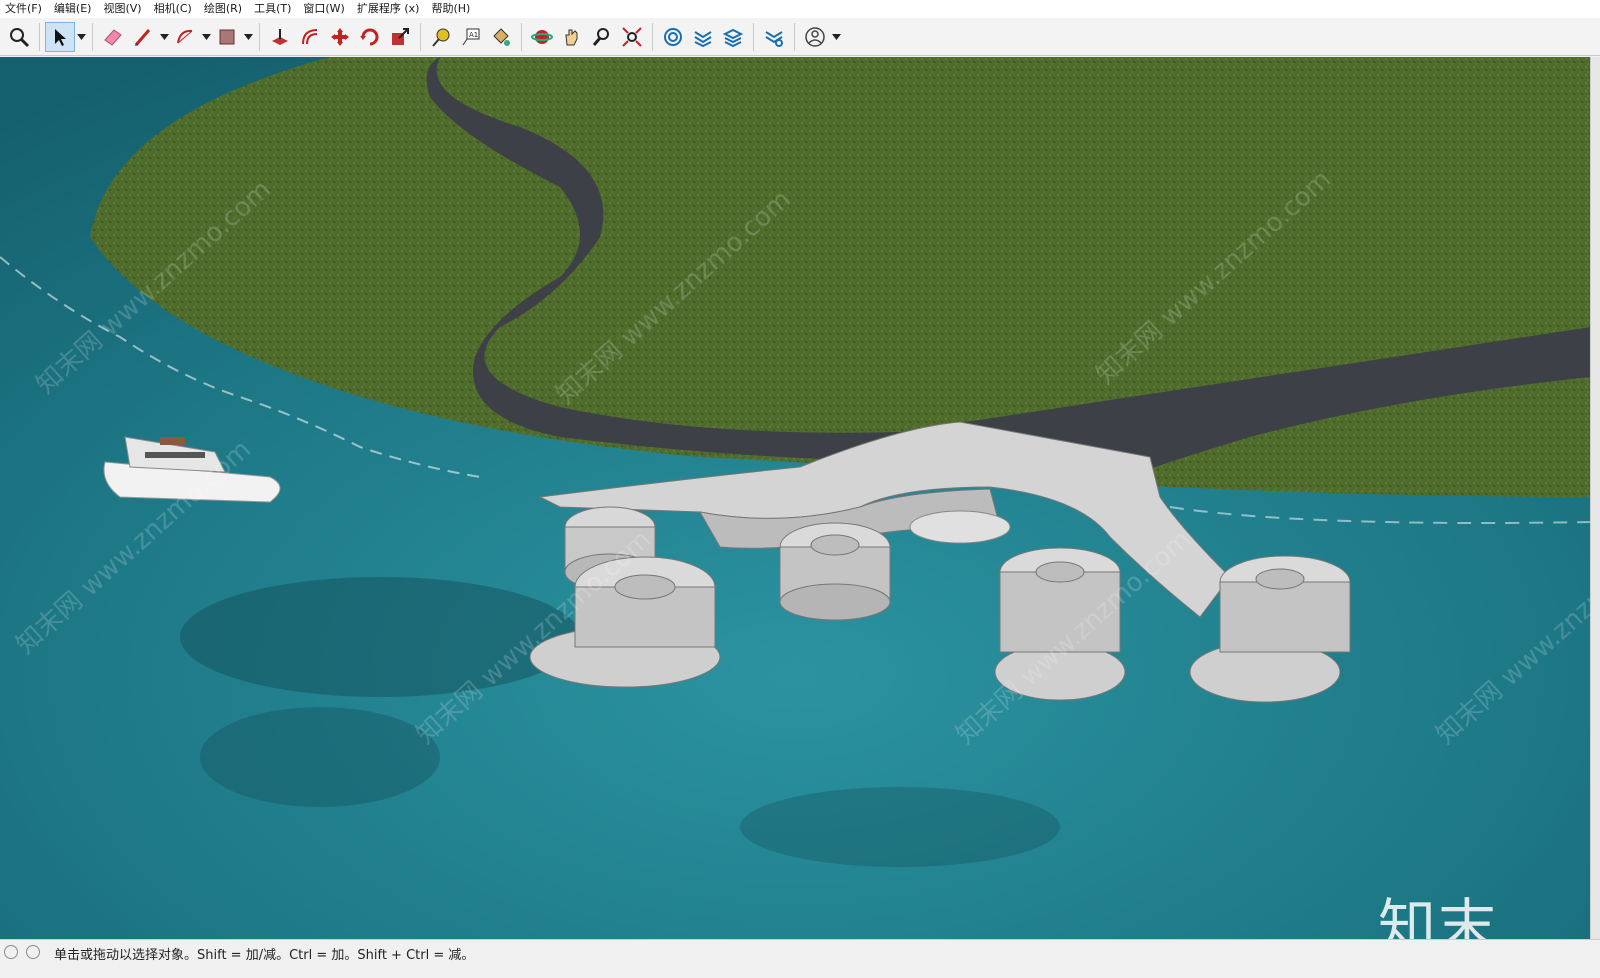  I want to click on tape-measure-icon, so click(441, 37).